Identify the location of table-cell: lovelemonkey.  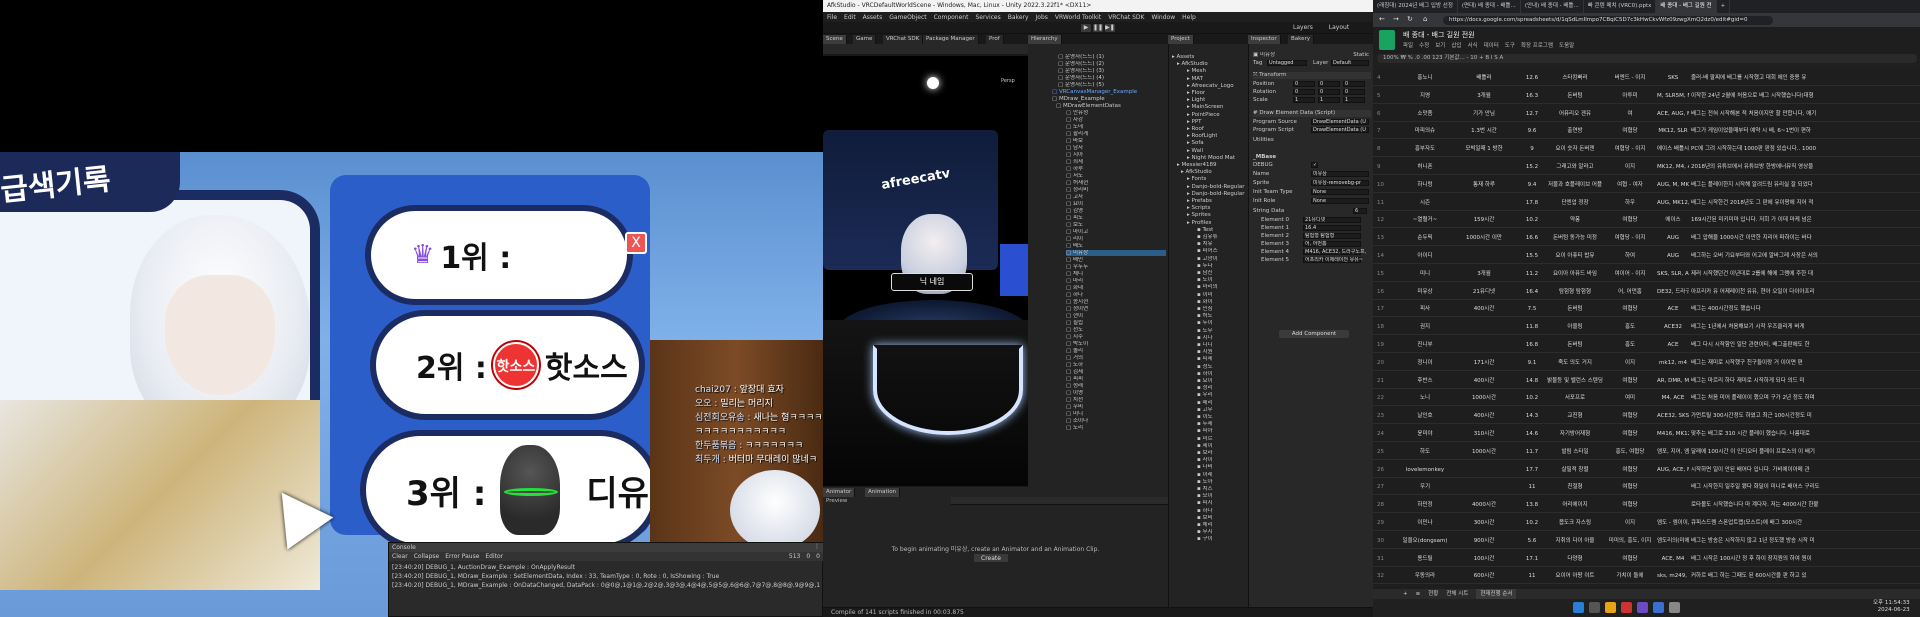
(1425, 470).